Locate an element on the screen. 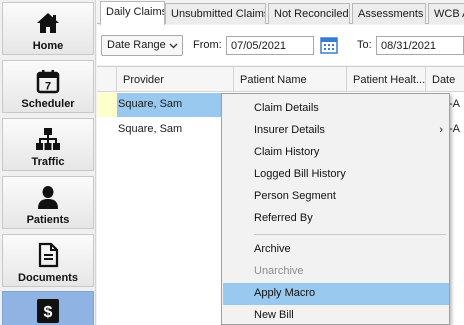 Image resolution: width=464 pixels, height=325 pixels. submenu-arrow-icon: › is located at coordinates (441, 130).